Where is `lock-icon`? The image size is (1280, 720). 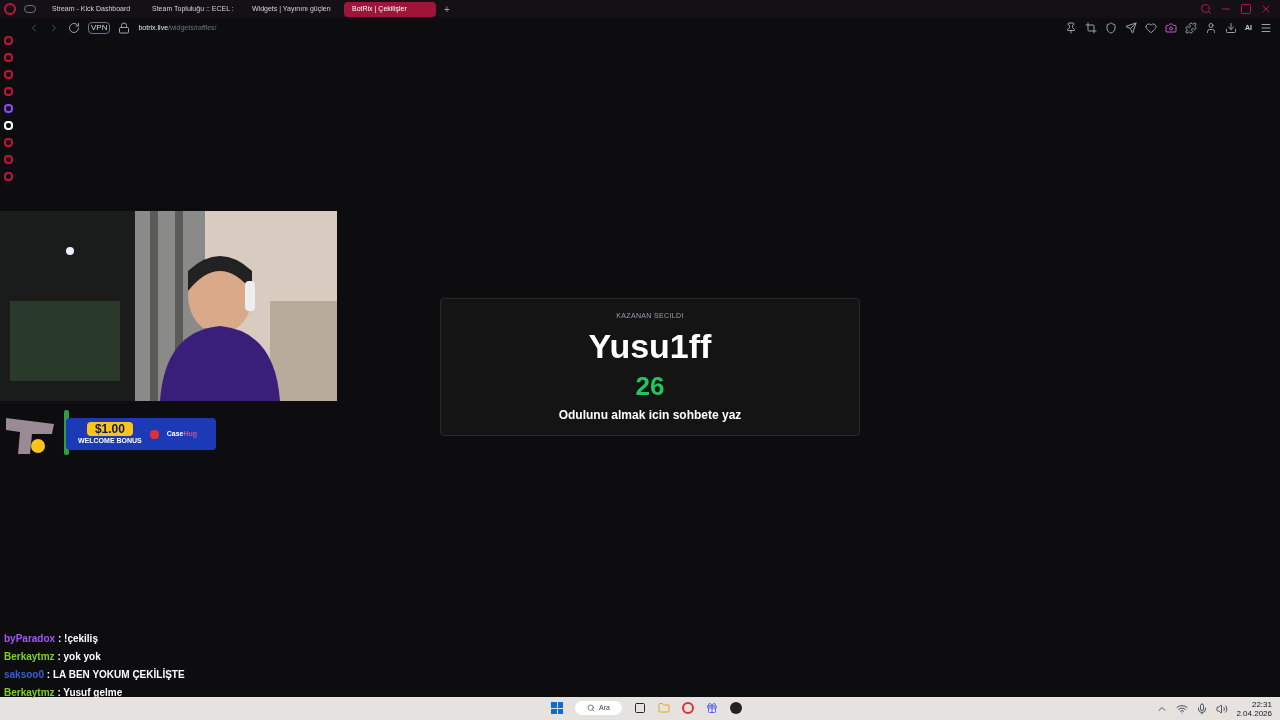
lock-icon is located at coordinates (124, 28).